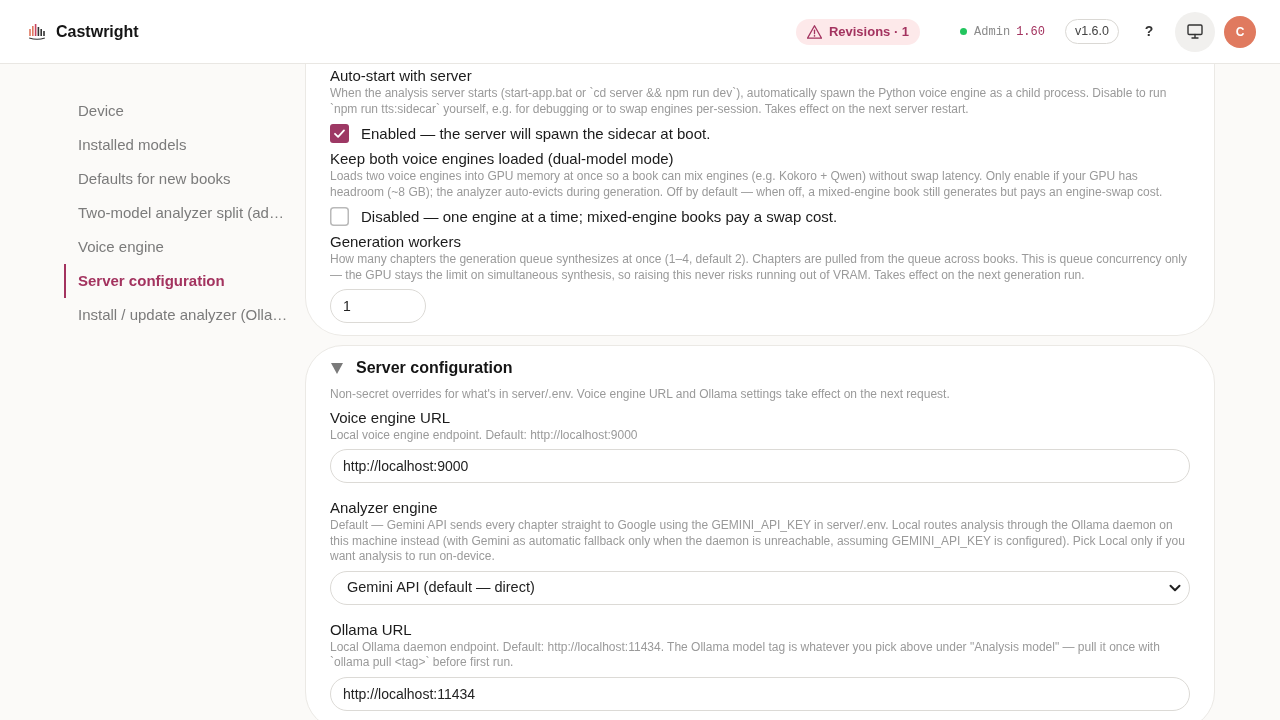  Describe the element at coordinates (1030, 32) in the screenshot. I see `status-value: 1.60` at that location.